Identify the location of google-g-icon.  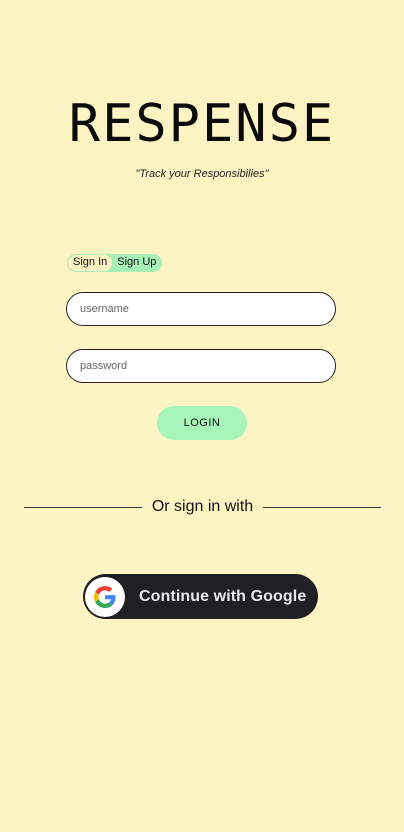
(105, 596).